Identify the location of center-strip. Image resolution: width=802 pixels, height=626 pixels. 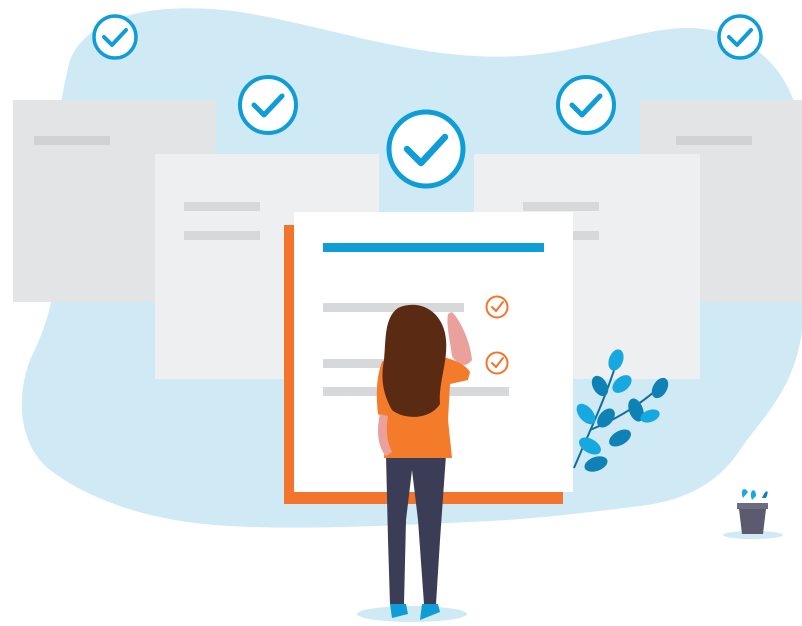
(427, 183).